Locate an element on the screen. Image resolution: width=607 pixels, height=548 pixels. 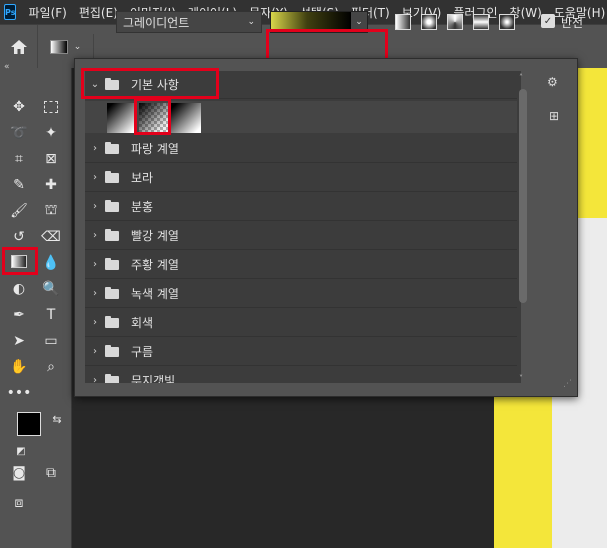
gradient-group-4: › 주황 계열 is located at coordinates (301, 265).